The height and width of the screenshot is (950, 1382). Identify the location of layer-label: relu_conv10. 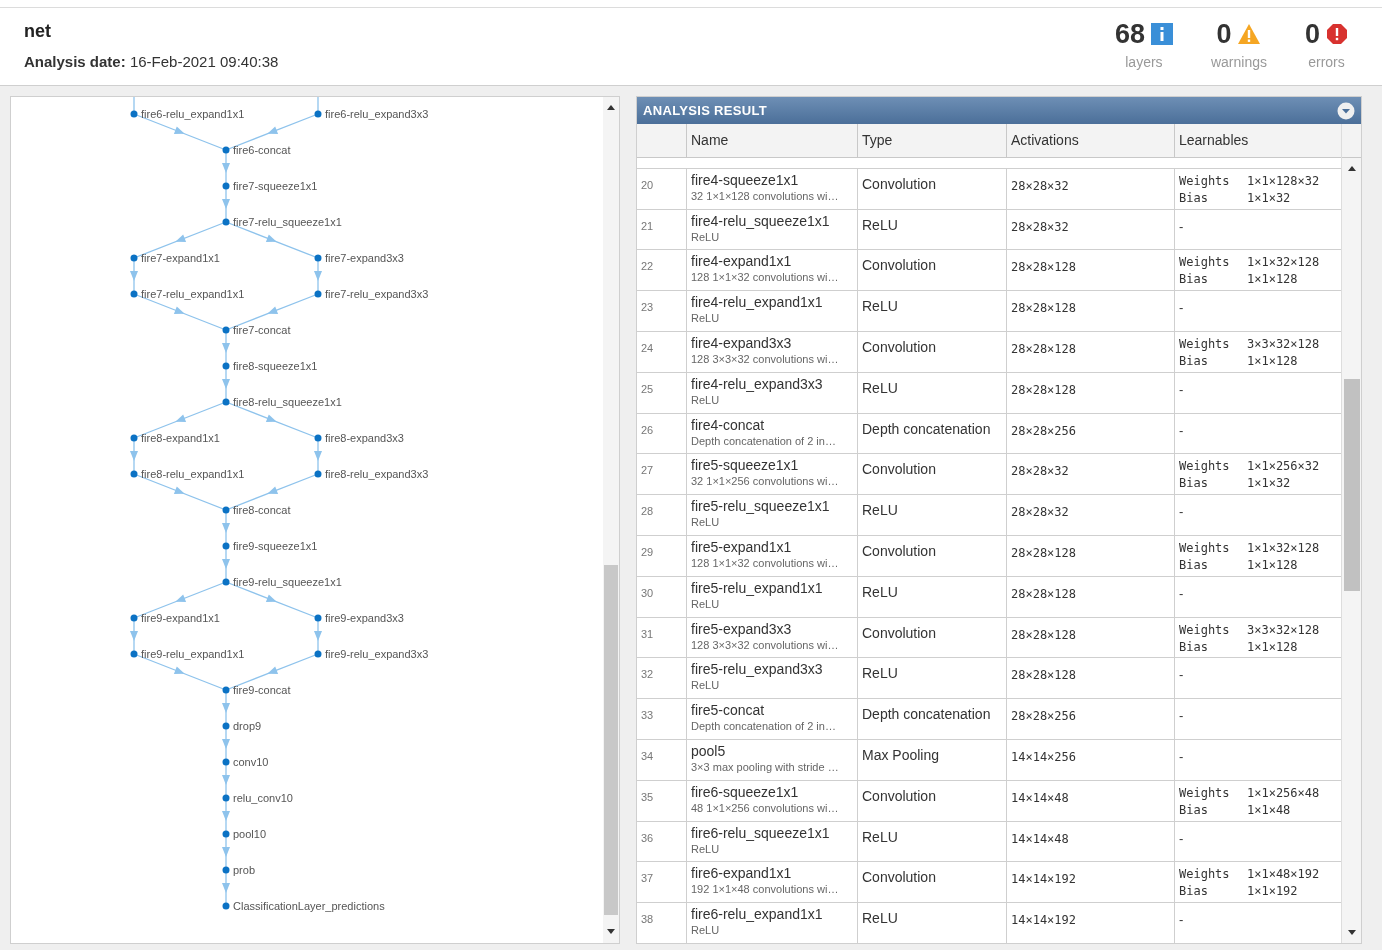
(263, 798).